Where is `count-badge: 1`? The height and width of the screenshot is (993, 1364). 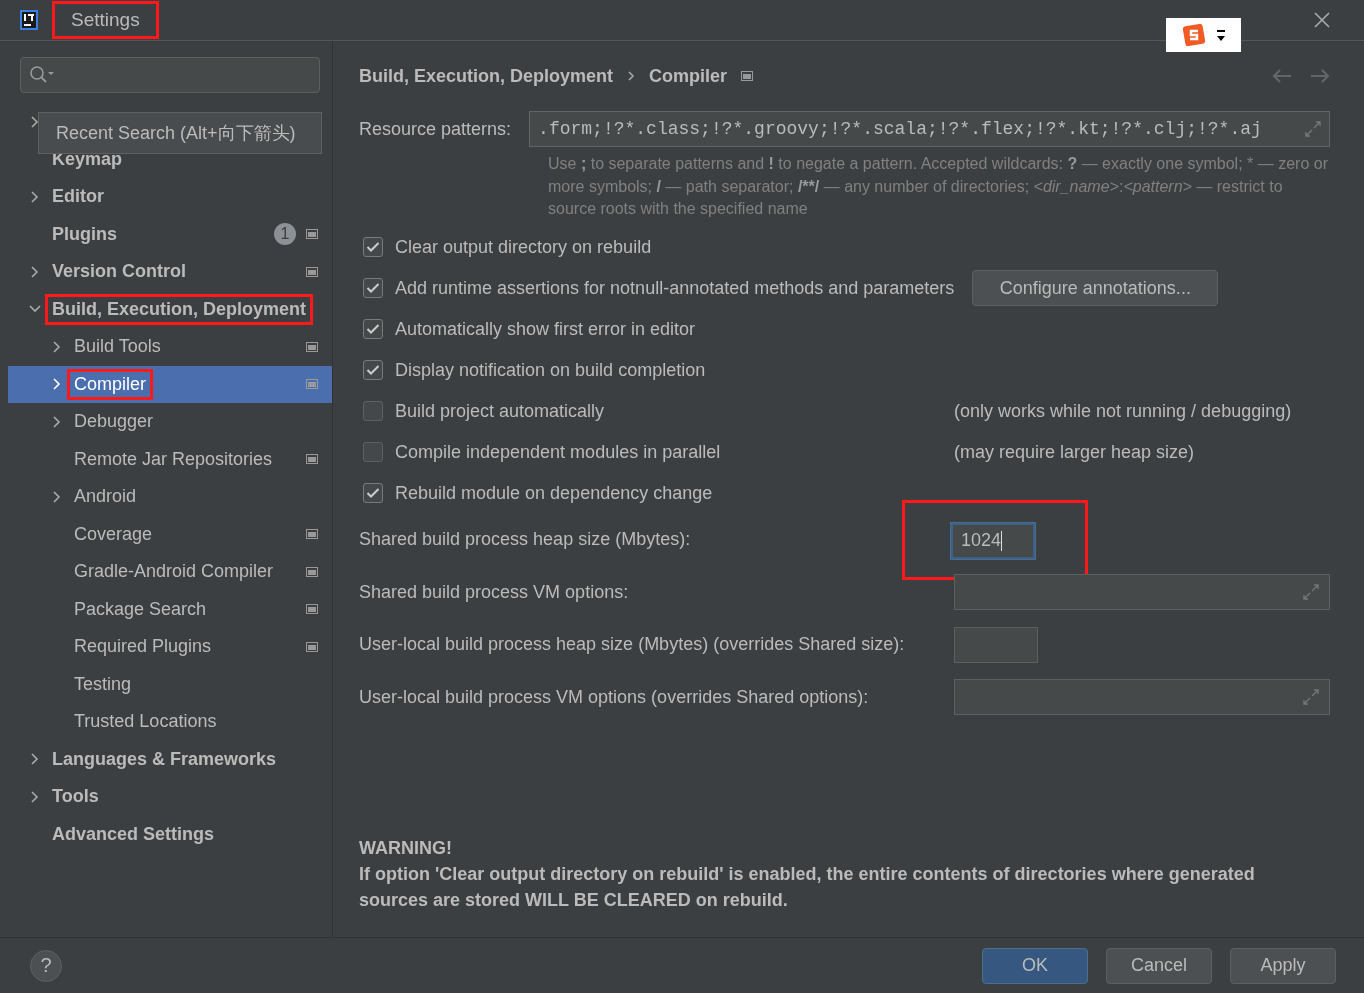
count-badge: 1 is located at coordinates (285, 234).